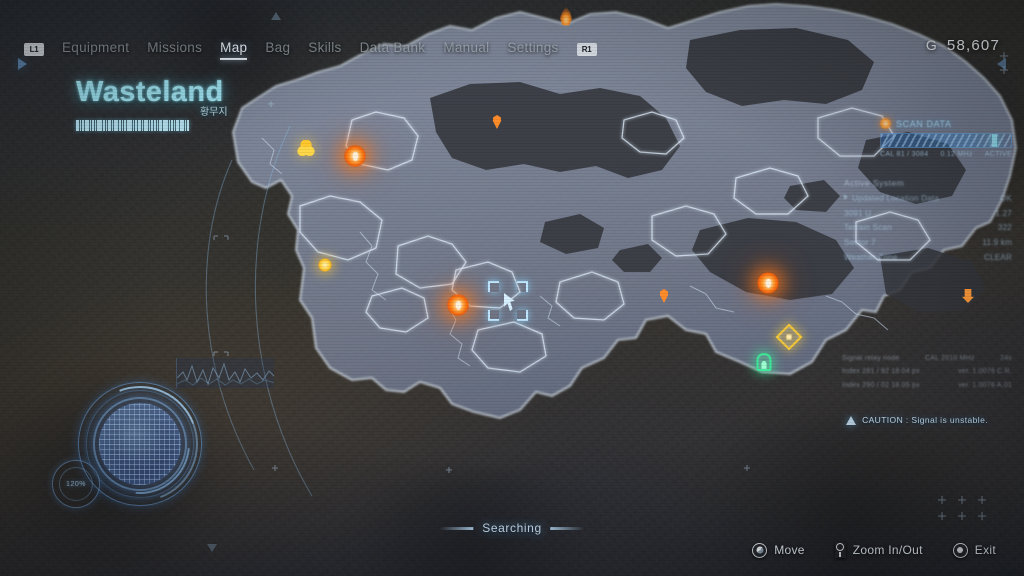 Image resolution: width=1024 pixels, height=576 pixels. What do you see at coordinates (985, 550) in the screenshot?
I see `control-exit-label: Exit` at bounding box center [985, 550].